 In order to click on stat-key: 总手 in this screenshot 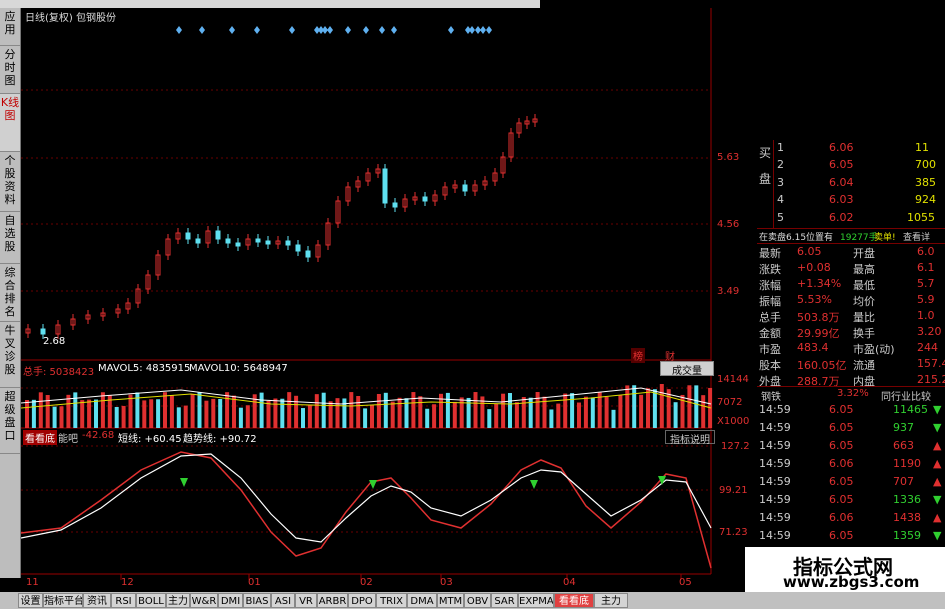, I will do `click(770, 317)`.